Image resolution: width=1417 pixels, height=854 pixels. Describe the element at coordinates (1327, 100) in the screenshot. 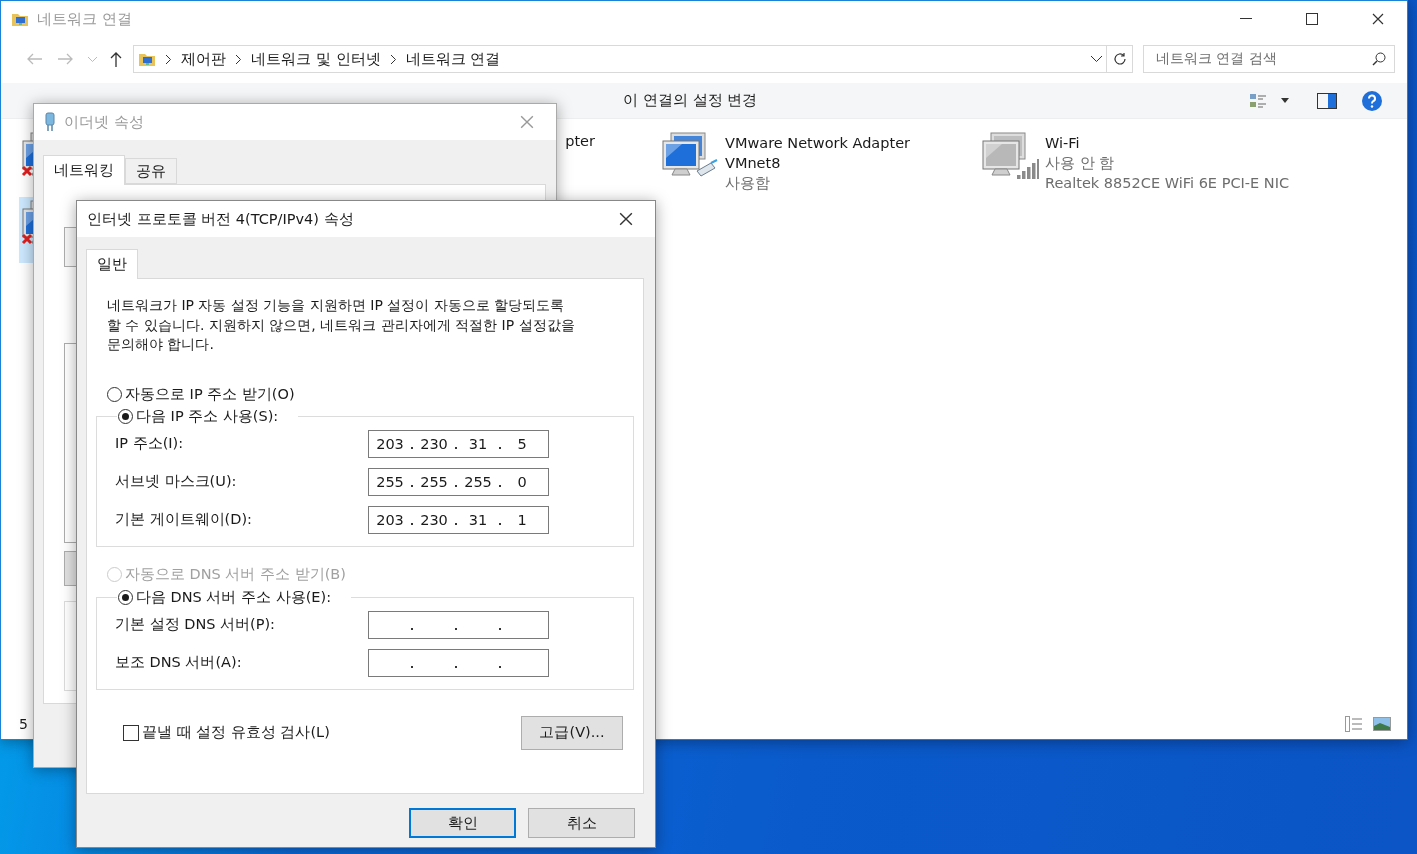

I see `preview-pane-icon` at that location.